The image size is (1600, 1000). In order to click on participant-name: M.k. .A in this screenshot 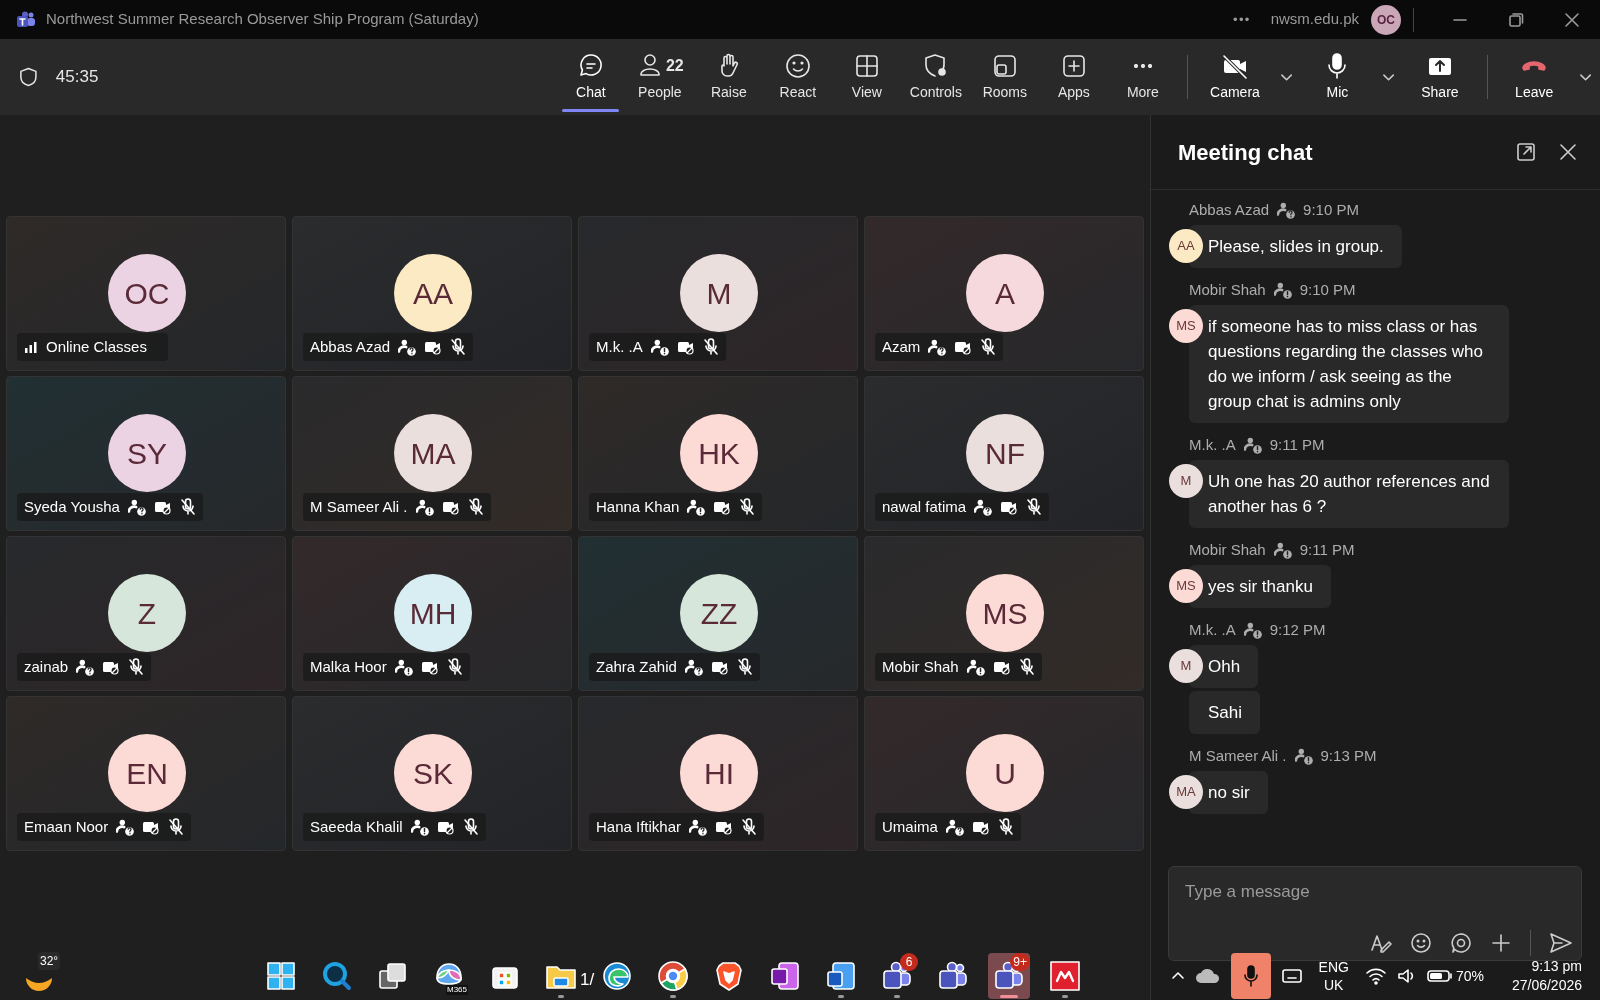, I will do `click(619, 346)`.